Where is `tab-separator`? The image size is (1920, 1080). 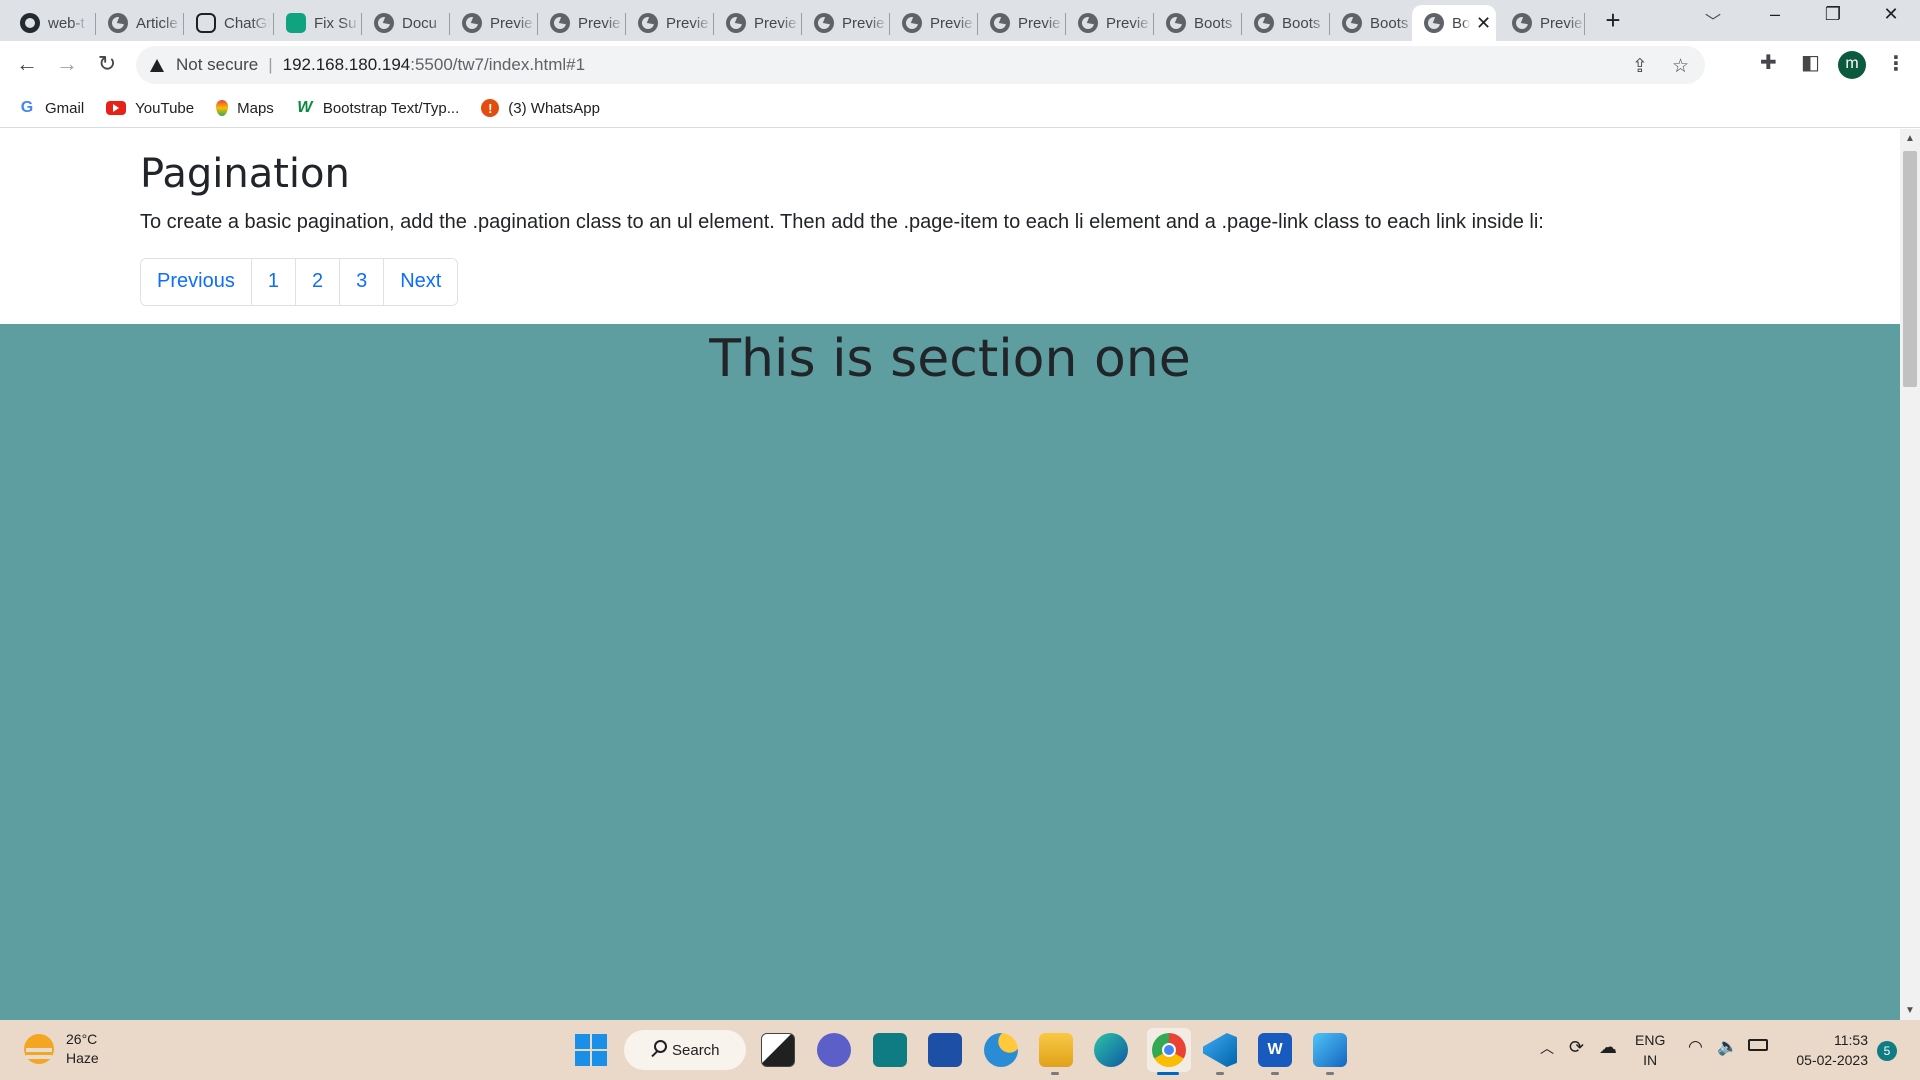
tab-separator is located at coordinates (1584, 24).